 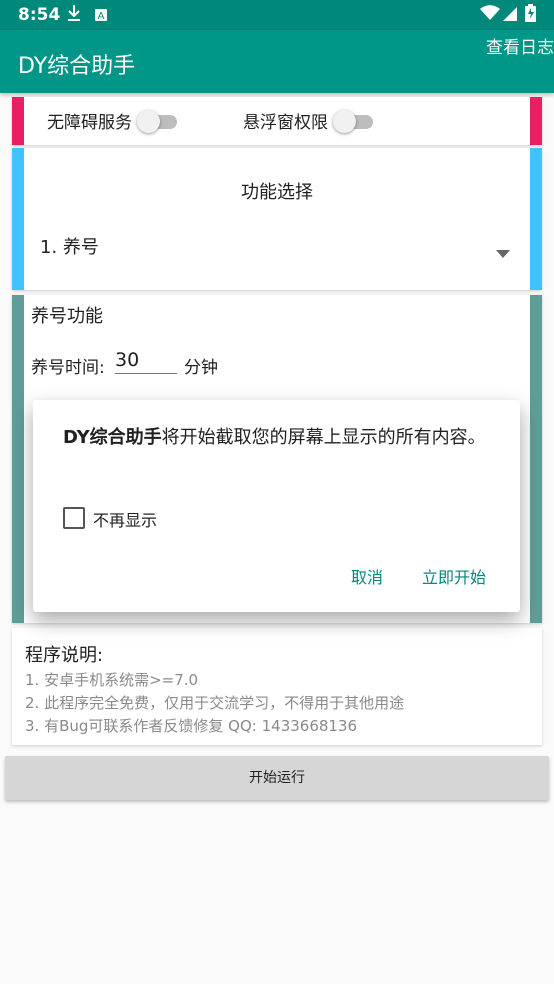 I want to click on dialog-app-name: DY综合助手, so click(x=112, y=437).